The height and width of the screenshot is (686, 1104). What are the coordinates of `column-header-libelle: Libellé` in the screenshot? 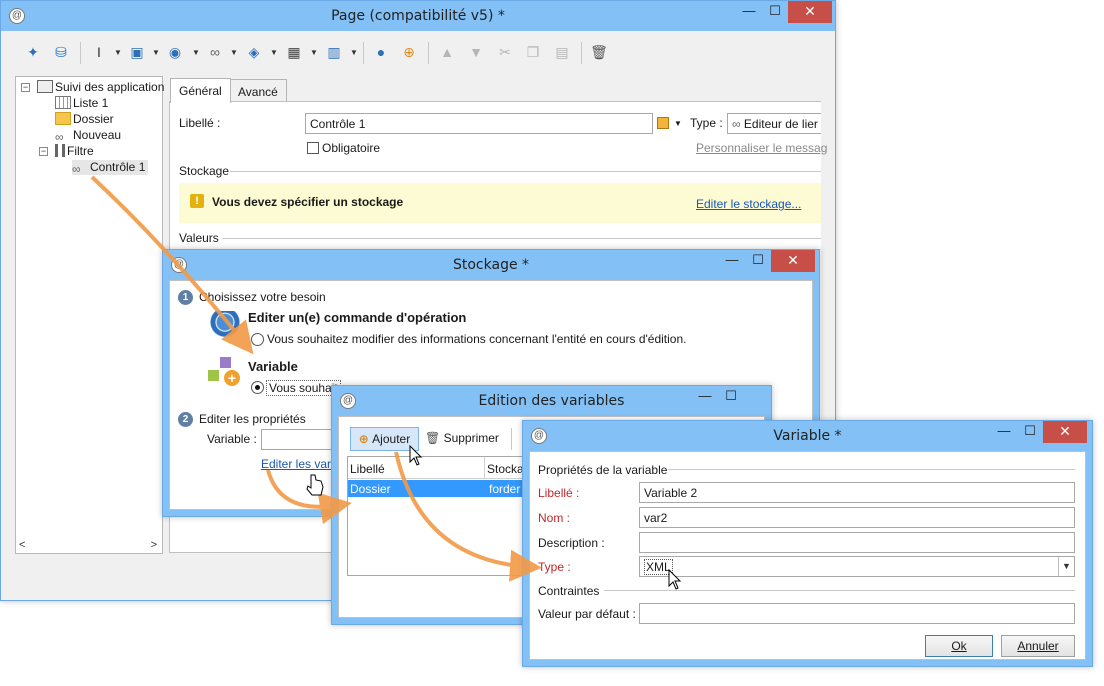 It's located at (367, 469).